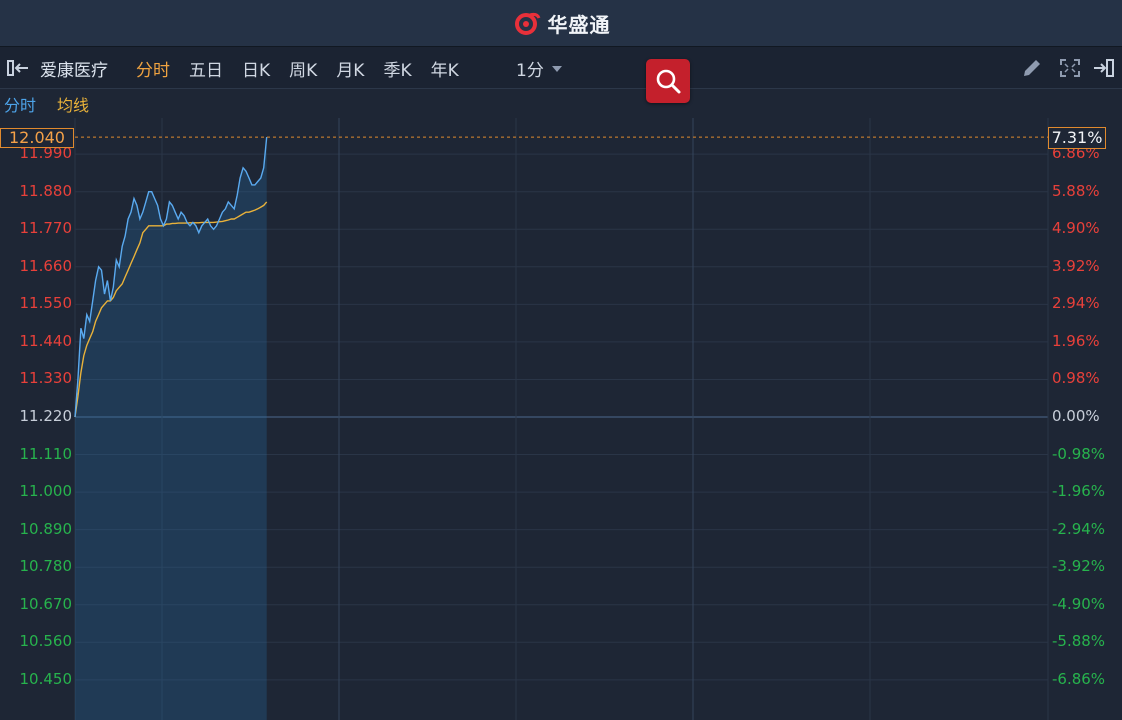 Image resolution: width=1122 pixels, height=720 pixels. Describe the element at coordinates (256, 68) in the screenshot. I see `tab-daily-k: 日K` at that location.